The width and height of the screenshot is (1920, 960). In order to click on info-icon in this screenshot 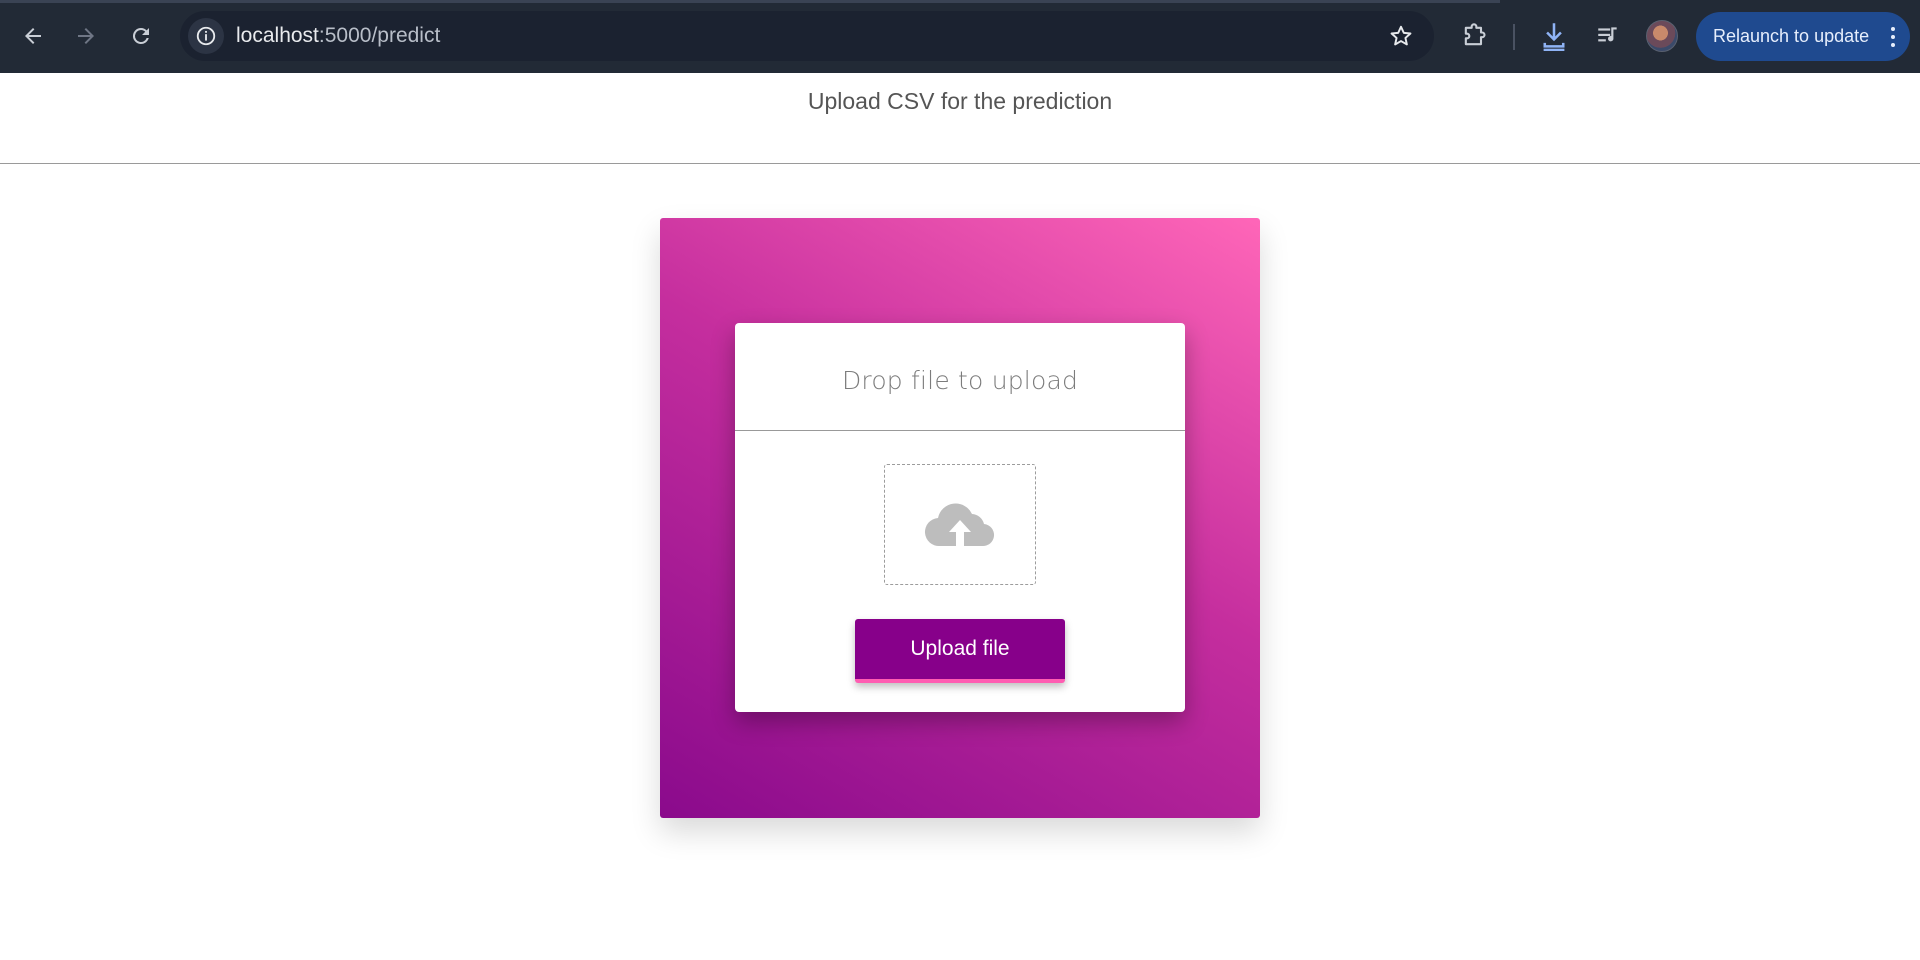, I will do `click(206, 36)`.